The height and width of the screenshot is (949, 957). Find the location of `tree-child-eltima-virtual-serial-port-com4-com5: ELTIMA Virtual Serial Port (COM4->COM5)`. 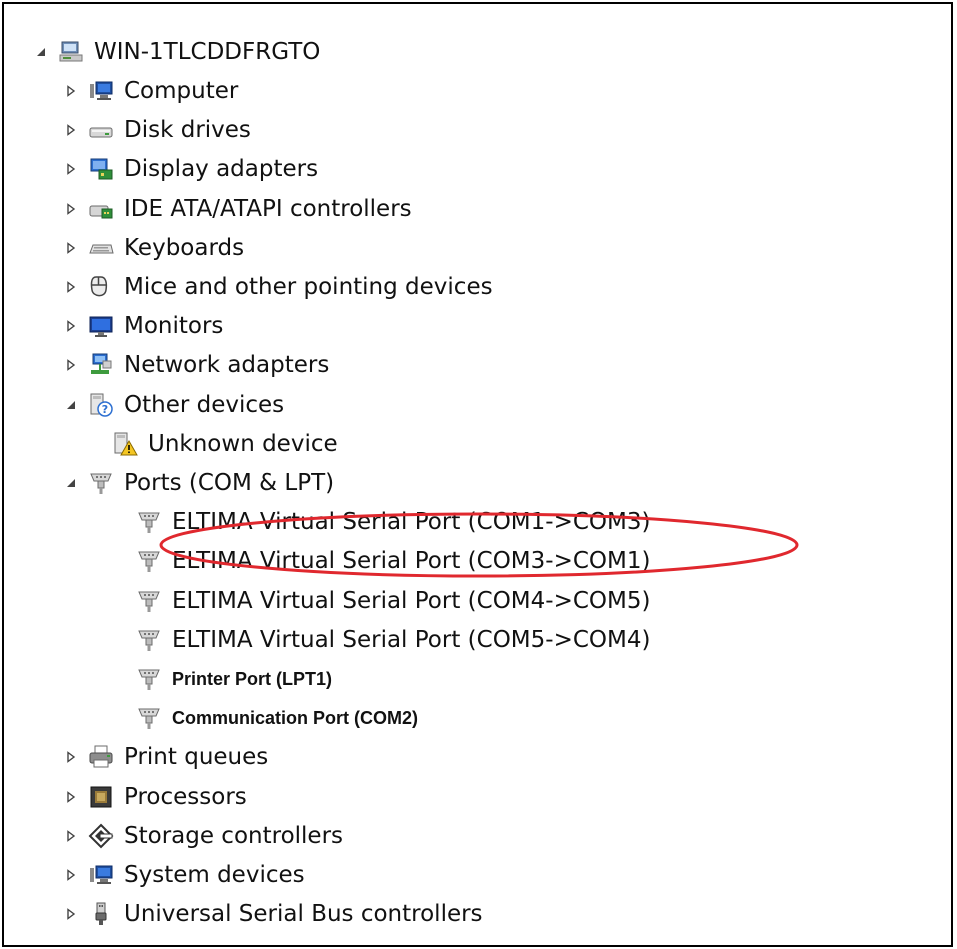

tree-child-eltima-virtual-serial-port-com4-com5: ELTIMA Virtual Serial Port (COM4->COM5) is located at coordinates (393, 601).